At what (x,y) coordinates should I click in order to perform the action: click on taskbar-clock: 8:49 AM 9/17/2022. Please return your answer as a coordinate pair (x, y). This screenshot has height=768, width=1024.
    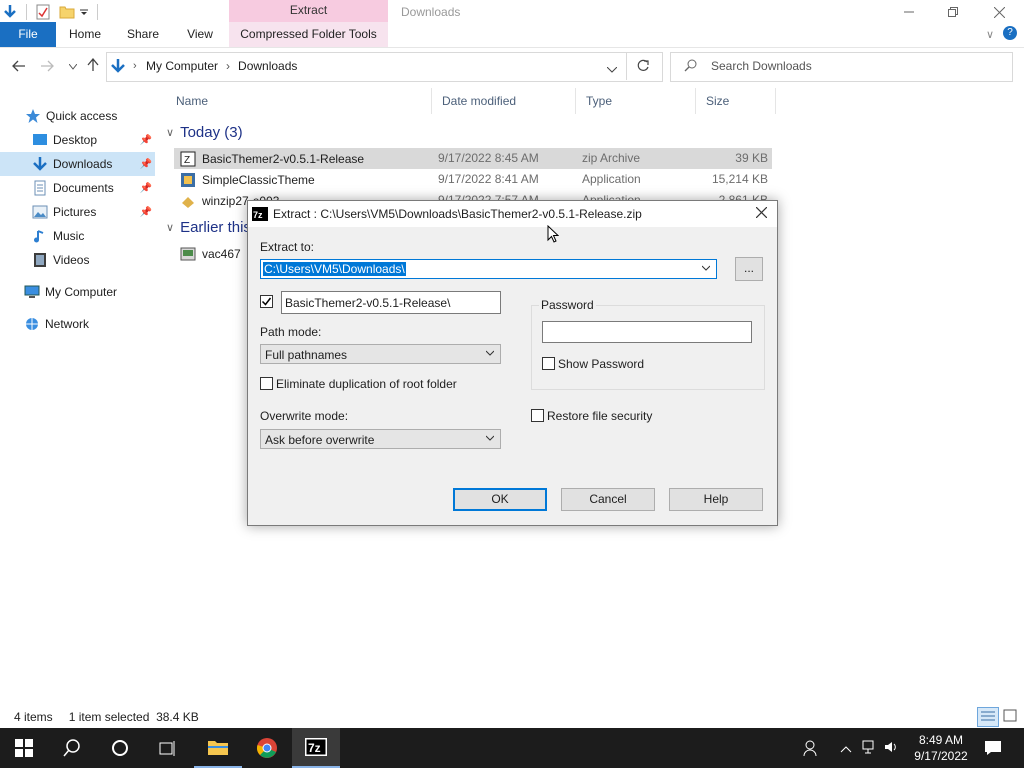
    Looking at the image, I should click on (941, 748).